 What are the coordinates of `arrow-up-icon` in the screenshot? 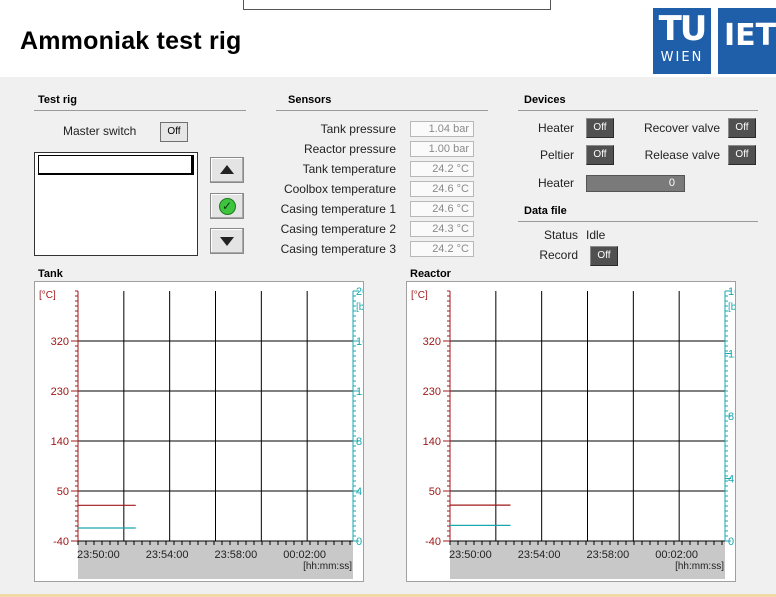 It's located at (227, 169).